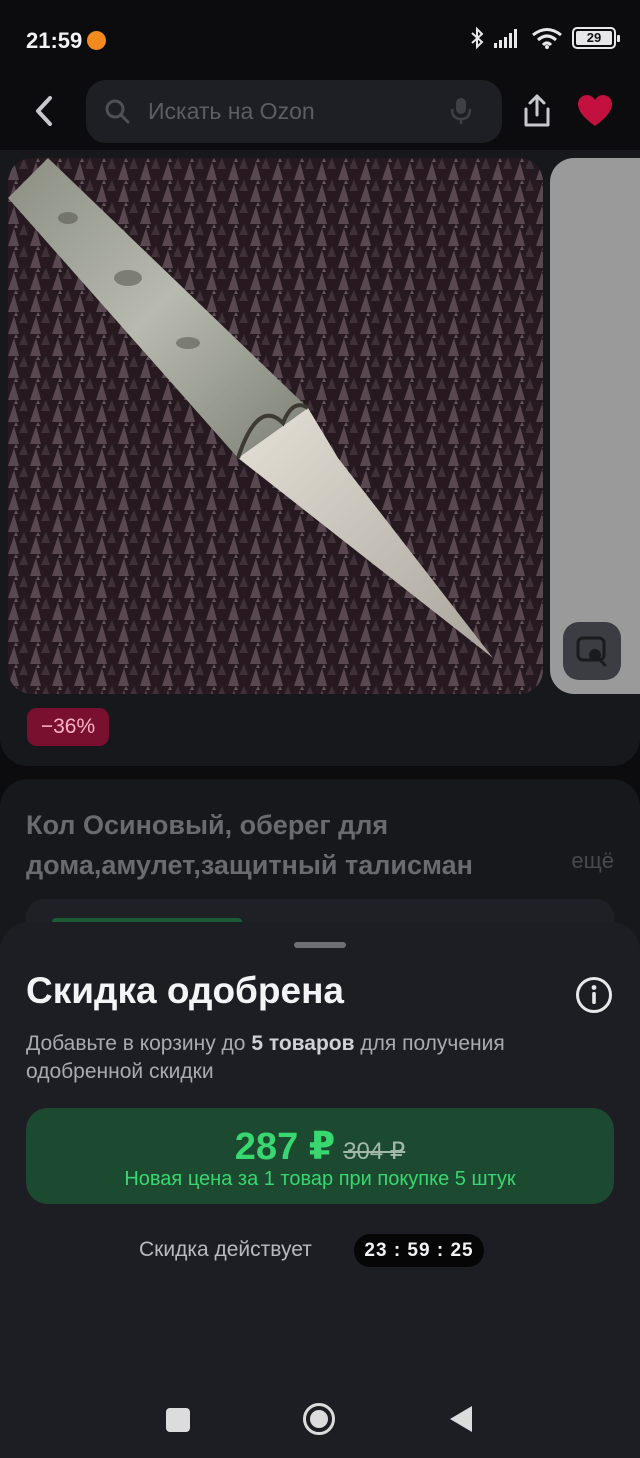  Describe the element at coordinates (419, 1250) in the screenshot. I see `countdown-timer: 23 : 59 : 25` at that location.